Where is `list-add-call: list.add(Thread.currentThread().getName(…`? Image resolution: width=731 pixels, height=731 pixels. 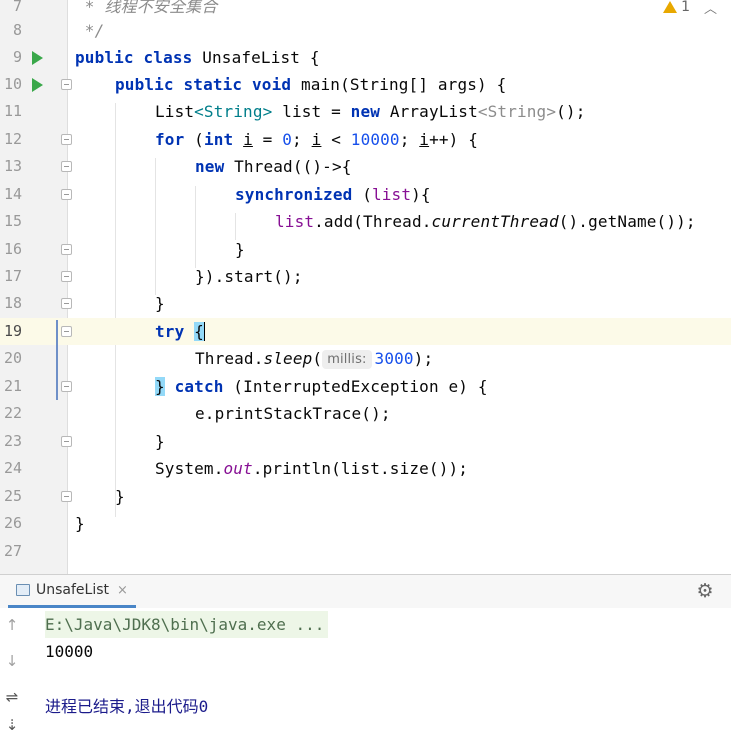
list-add-call: list.add(Thread.currentThread().getName(… is located at coordinates (485, 221).